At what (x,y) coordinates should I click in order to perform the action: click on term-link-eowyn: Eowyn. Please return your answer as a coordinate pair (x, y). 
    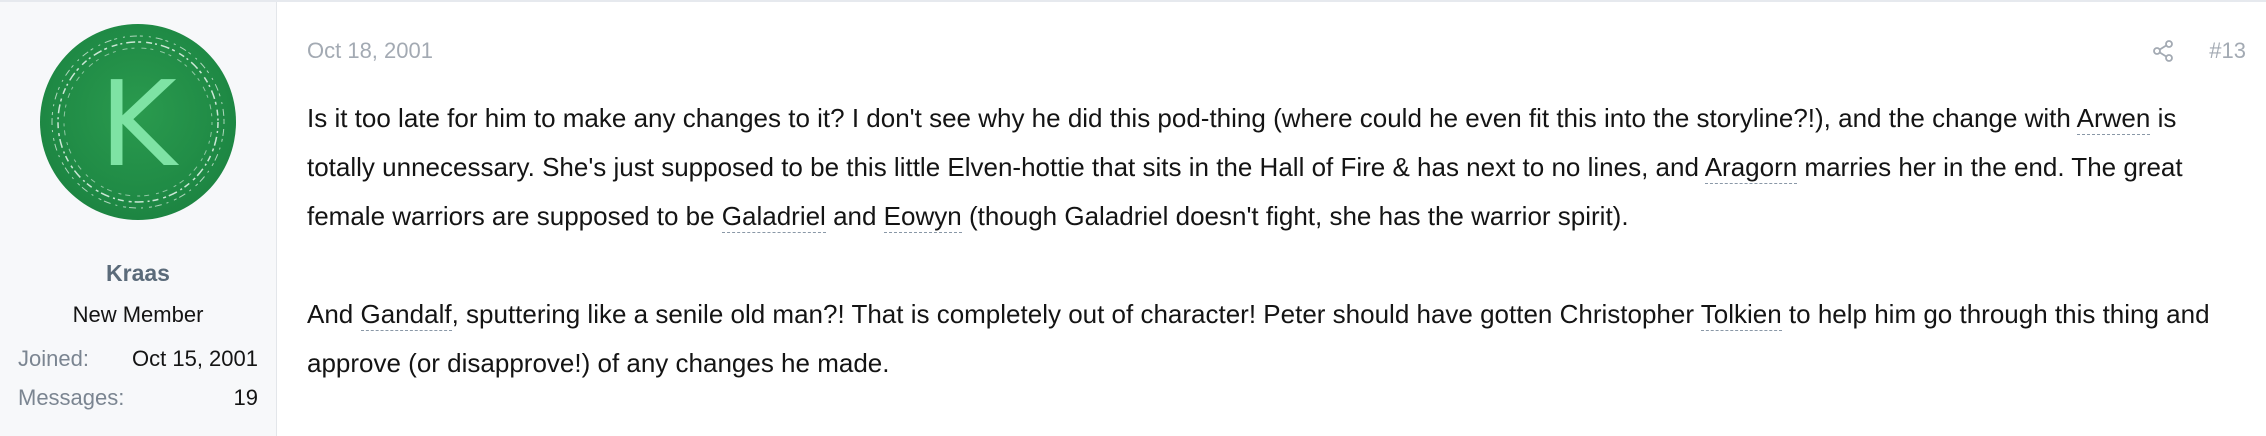
    Looking at the image, I should click on (922, 217).